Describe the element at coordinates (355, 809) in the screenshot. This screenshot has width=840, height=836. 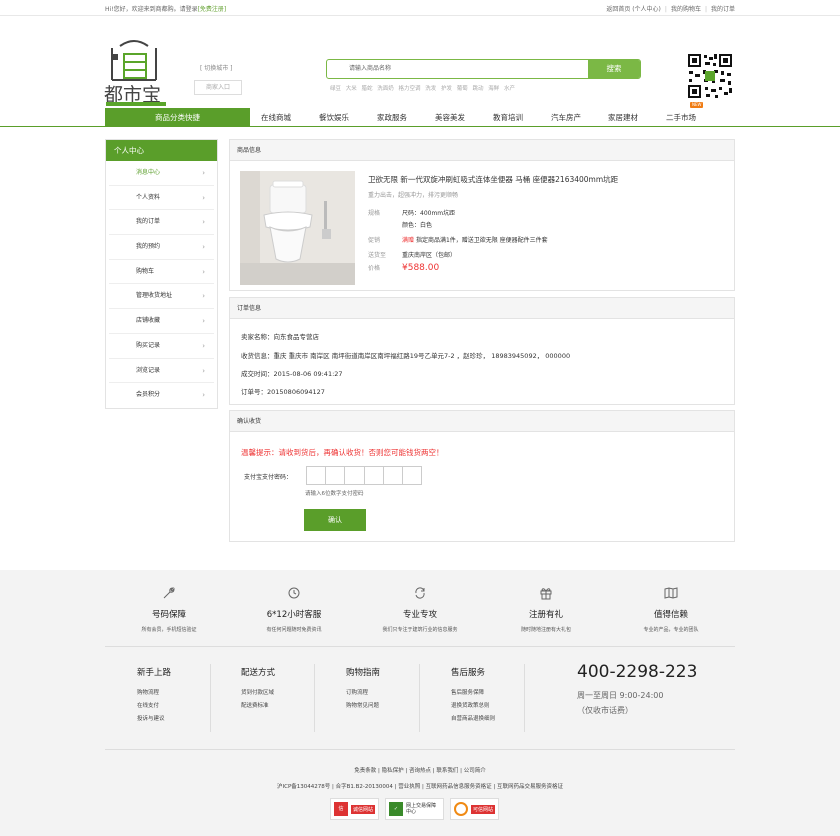
I see `trust-badge-integrity: 信诚信网站` at that location.